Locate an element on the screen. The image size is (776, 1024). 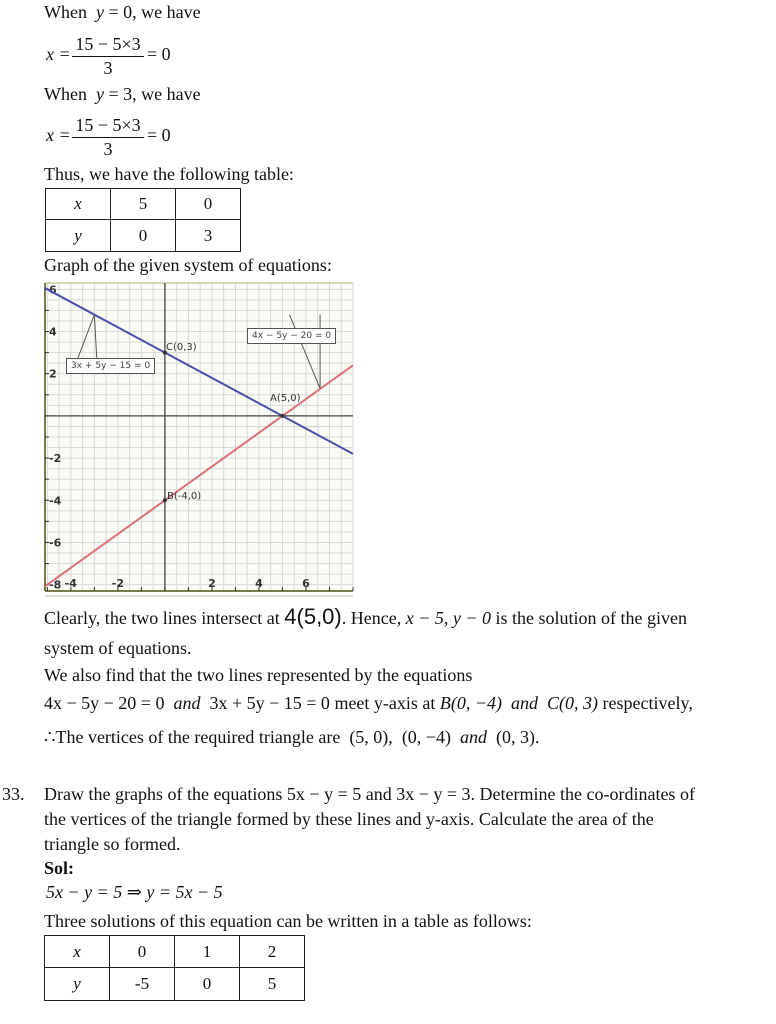
x-tick-label: 2 is located at coordinates (212, 583).